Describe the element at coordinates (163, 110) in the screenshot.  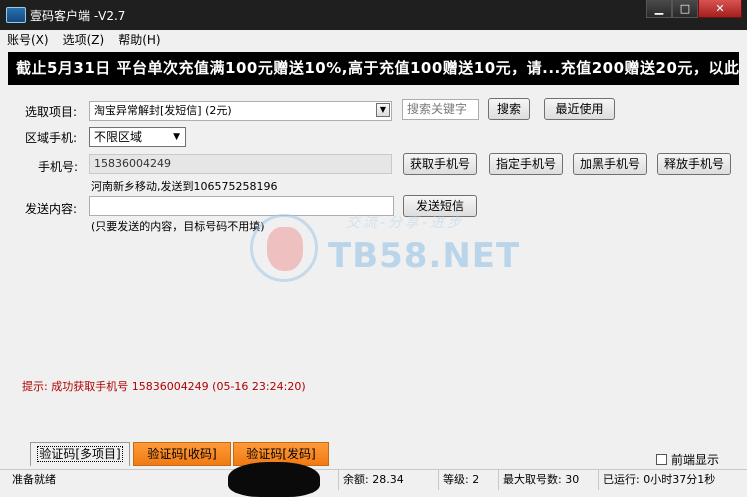
I see `project-value: 淘宝异常解封[发短信] (2元)` at that location.